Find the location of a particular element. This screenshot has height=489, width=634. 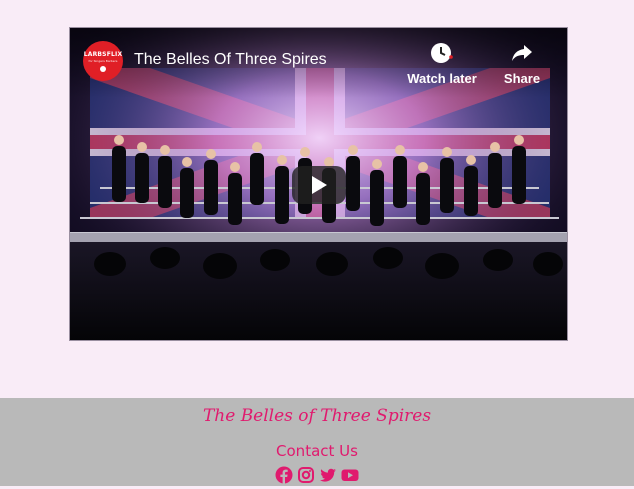

share-arrow-icon is located at coordinates (522, 53).